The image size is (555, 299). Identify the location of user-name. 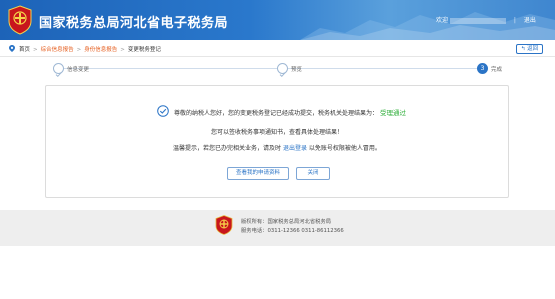
(477, 20).